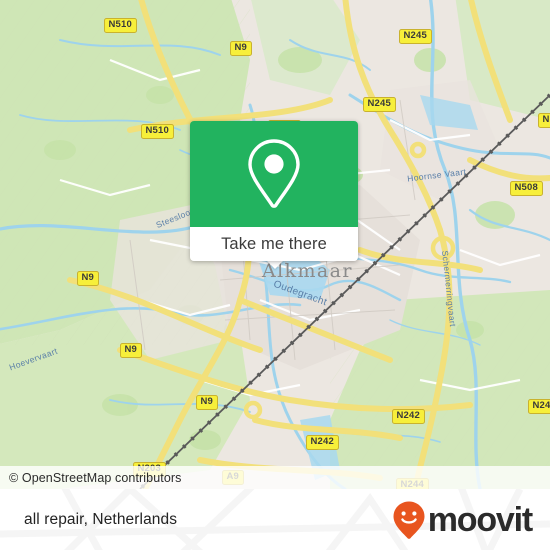  Describe the element at coordinates (275, 477) in the screenshot. I see `map-attribution-bar: © OpenStreetMap contributors` at that location.